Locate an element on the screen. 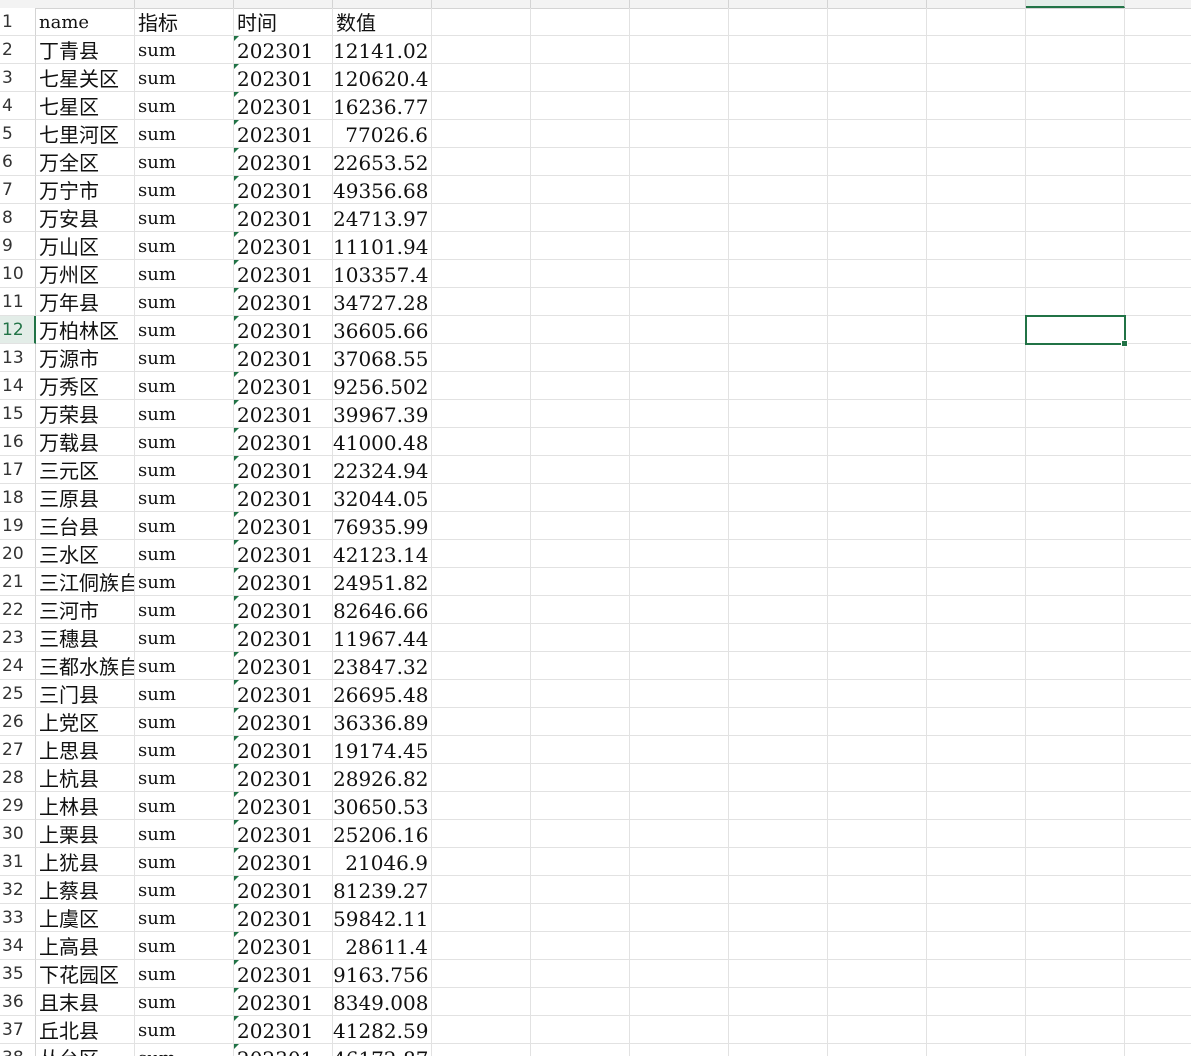  row-number: 19 is located at coordinates (18, 526).